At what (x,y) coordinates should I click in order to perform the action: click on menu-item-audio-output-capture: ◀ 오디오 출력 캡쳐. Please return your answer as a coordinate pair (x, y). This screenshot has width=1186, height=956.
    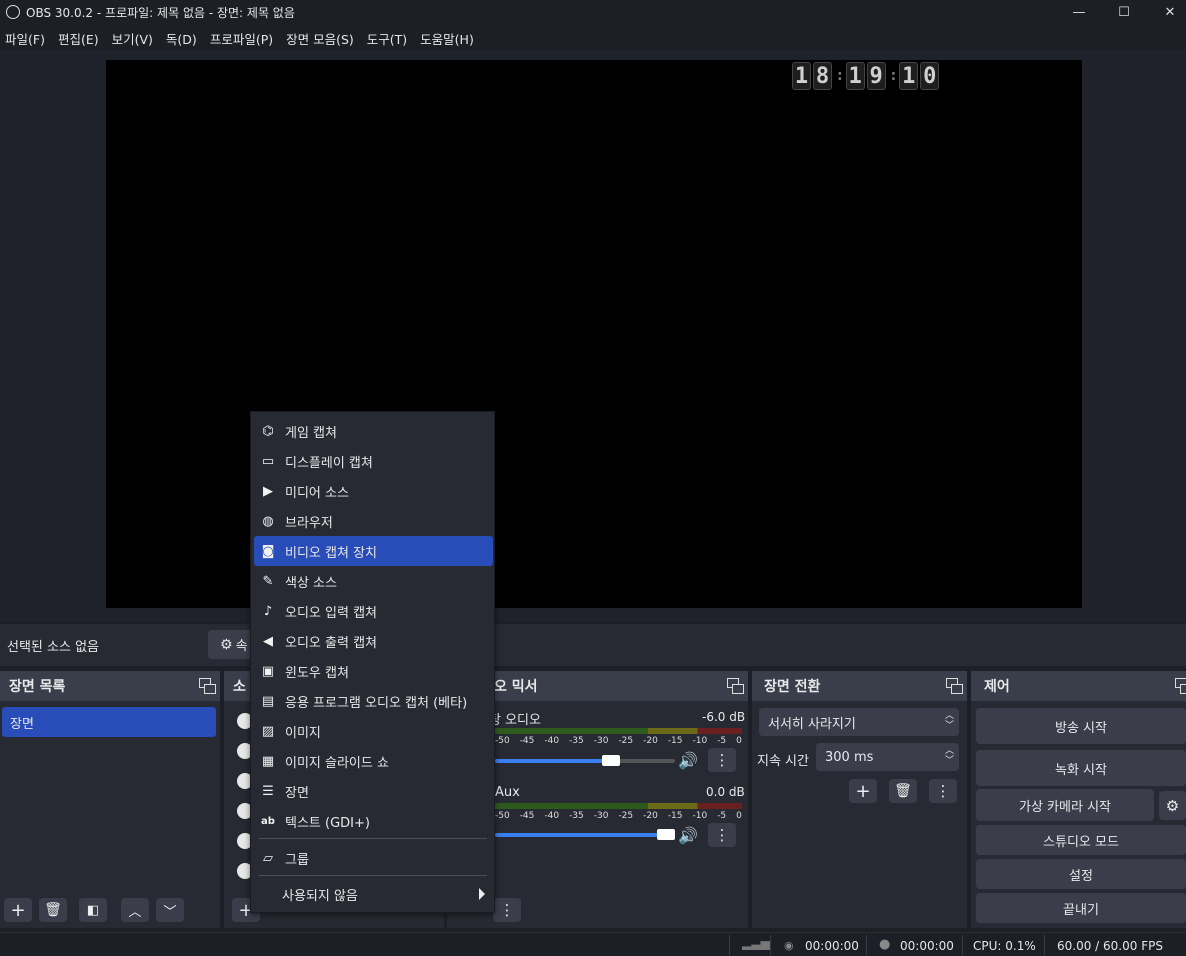
    Looking at the image, I should click on (373, 641).